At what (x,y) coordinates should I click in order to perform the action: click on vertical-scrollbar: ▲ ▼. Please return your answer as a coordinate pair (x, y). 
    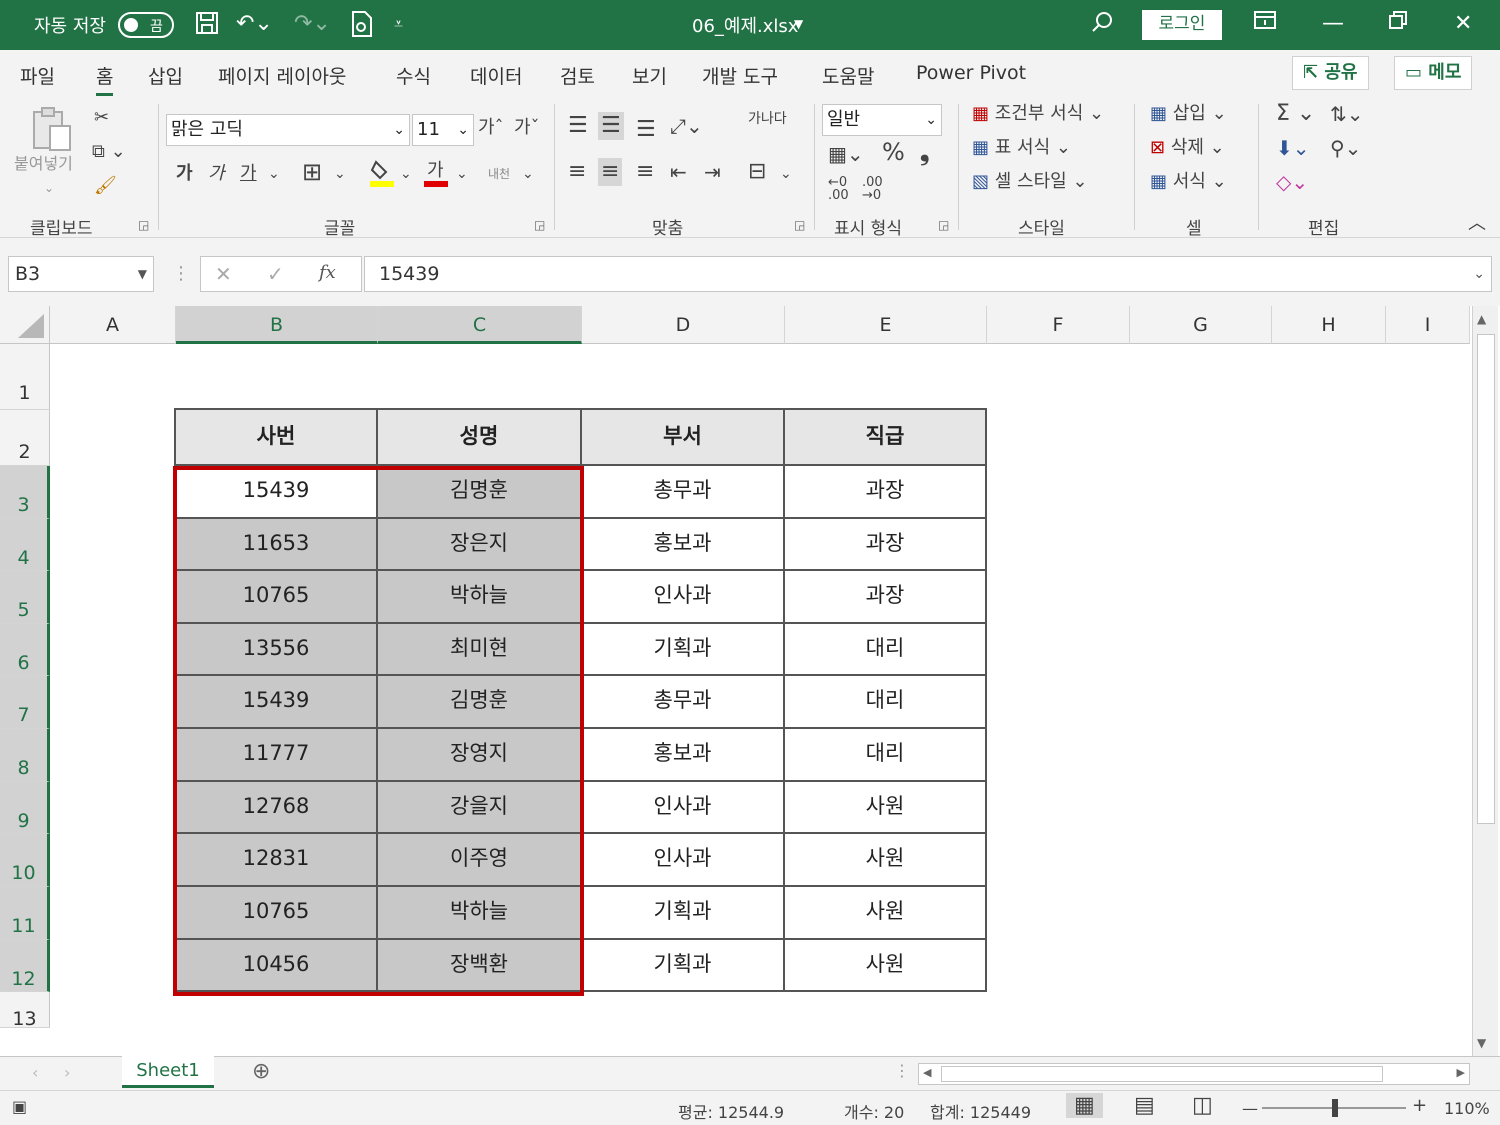
    Looking at the image, I should click on (1485, 681).